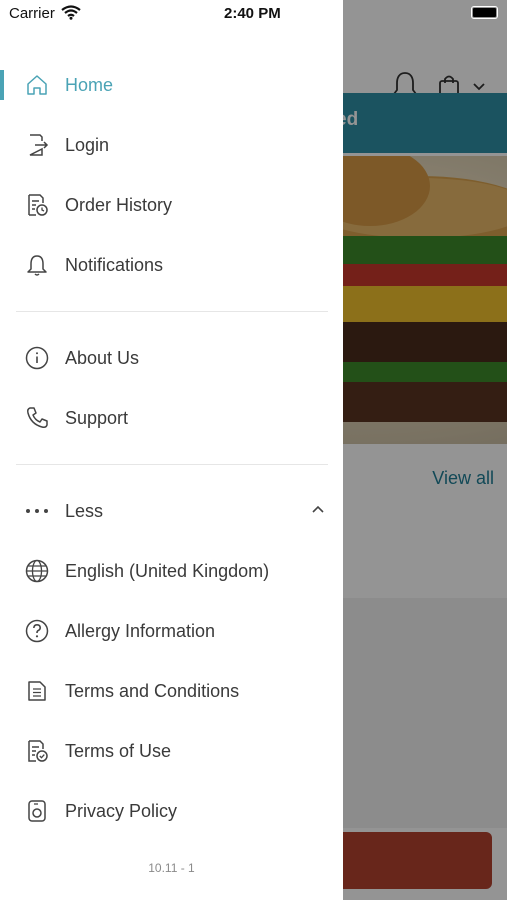  What do you see at coordinates (484, 12) in the screenshot?
I see `battery-icon` at bounding box center [484, 12].